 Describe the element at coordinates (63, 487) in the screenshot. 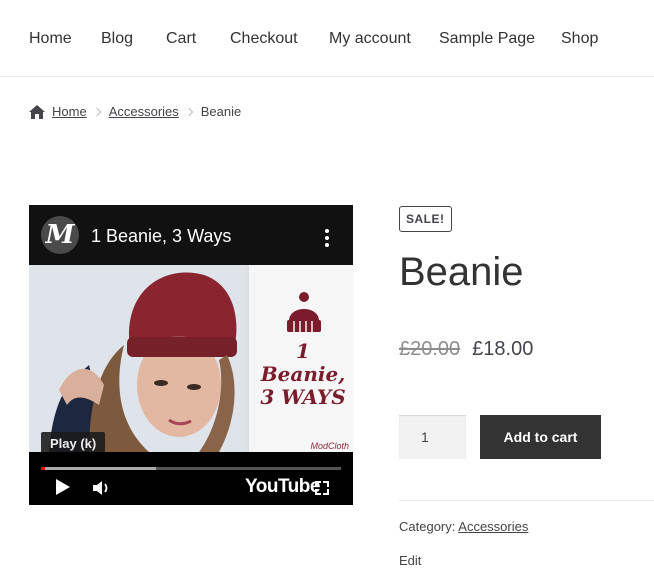

I see `play-icon` at that location.